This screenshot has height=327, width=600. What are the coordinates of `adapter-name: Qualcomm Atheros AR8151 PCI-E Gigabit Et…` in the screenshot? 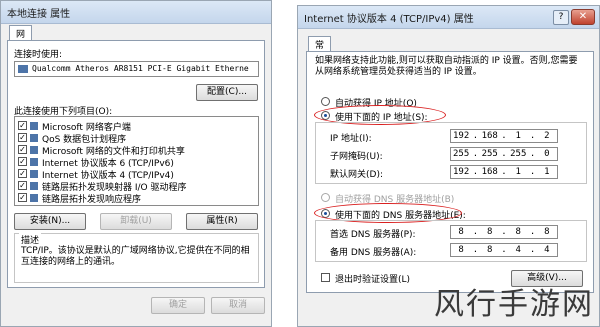 It's located at (140, 68).